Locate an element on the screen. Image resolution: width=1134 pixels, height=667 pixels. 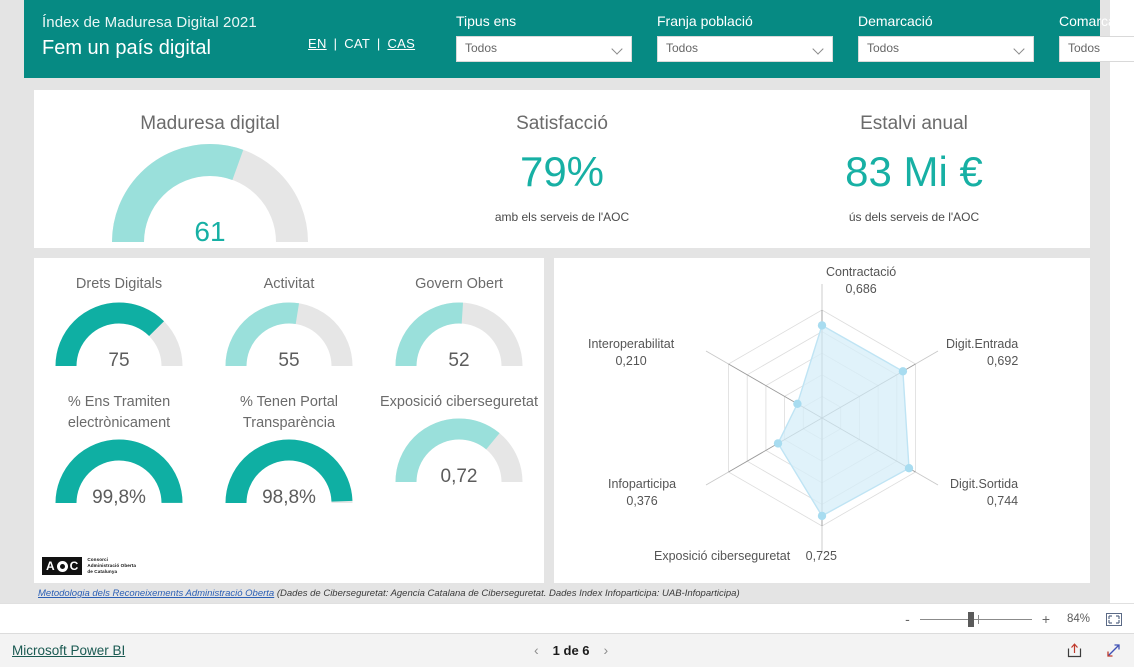
gauge-title-portal-transparencia: % Tenen Portal Transparència is located at coordinates (289, 412).